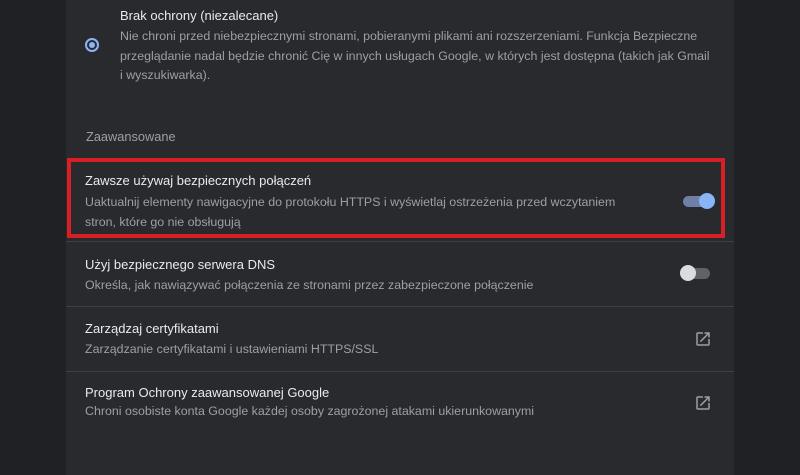 This screenshot has width=800, height=475. Describe the element at coordinates (180, 264) in the screenshot. I see `secure-dns-title: Użyj bezpiecznego serwera DNS` at that location.